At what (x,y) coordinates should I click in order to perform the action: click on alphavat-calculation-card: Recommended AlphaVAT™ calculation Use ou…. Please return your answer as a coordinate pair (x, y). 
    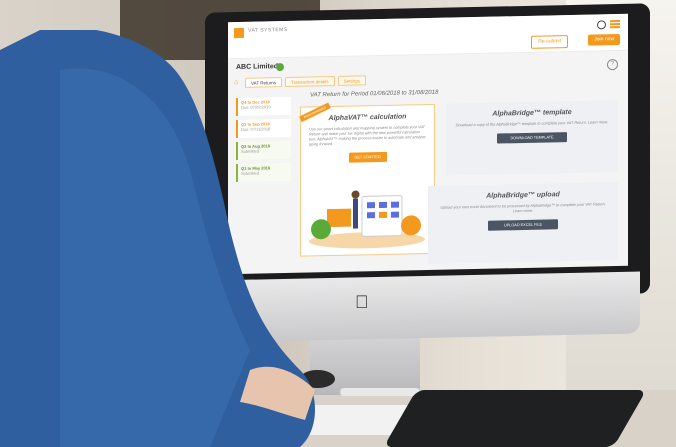
    Looking at the image, I should click on (367, 179).